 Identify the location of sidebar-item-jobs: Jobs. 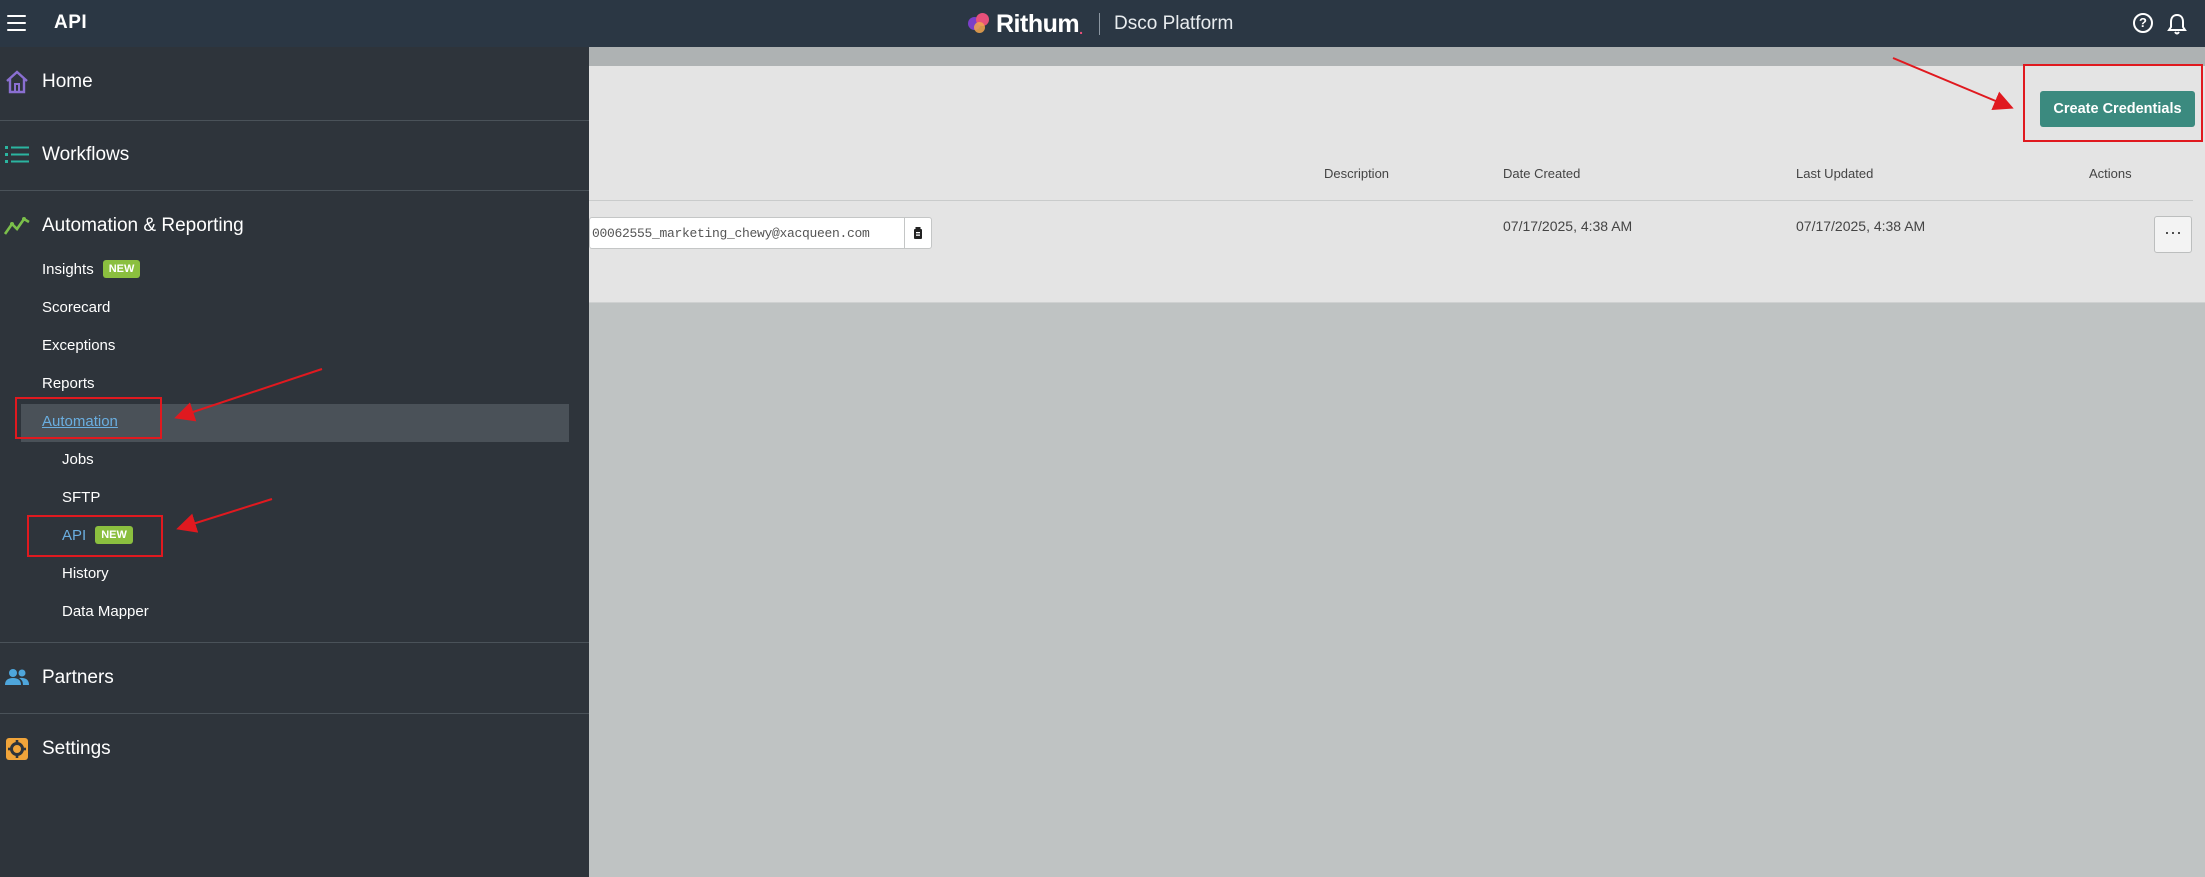
(78, 459).